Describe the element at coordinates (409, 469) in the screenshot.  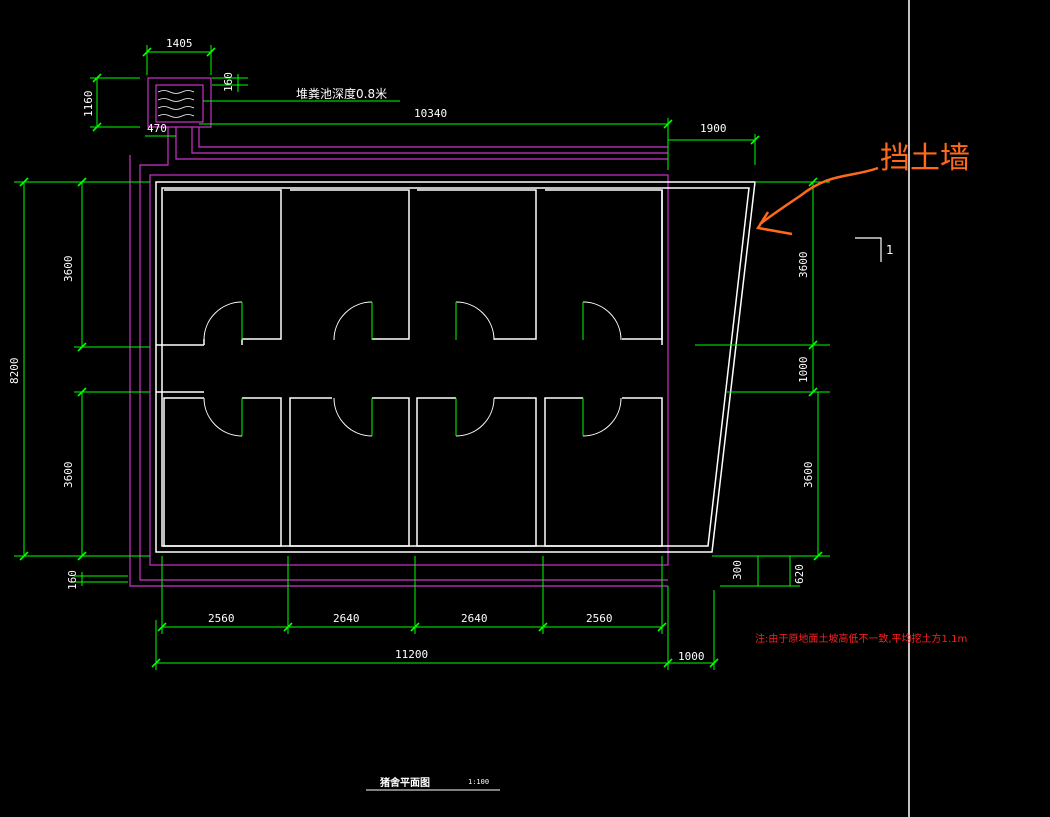
I see `lower-pens` at that location.